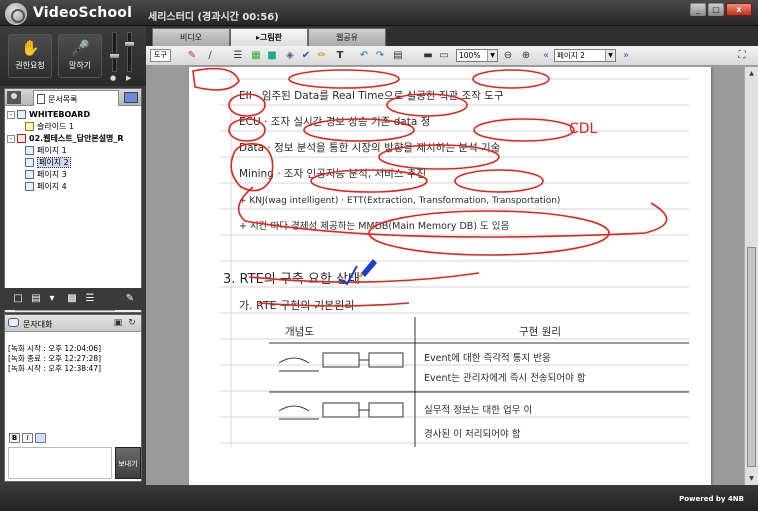  Describe the element at coordinates (299, 332) in the screenshot. I see `note-line: 개념도` at that location.